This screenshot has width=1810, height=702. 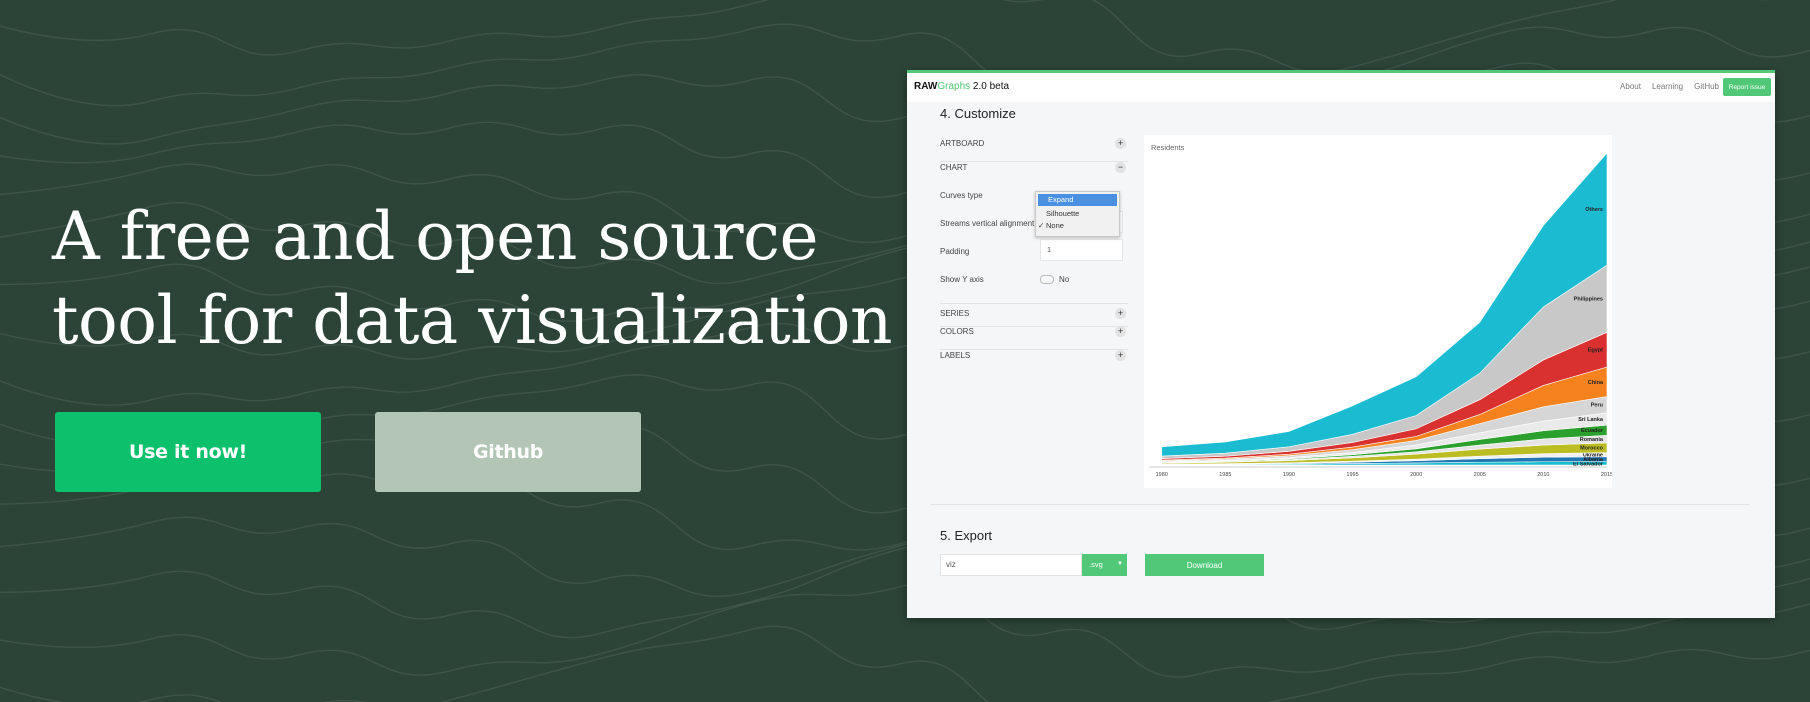 What do you see at coordinates (1588, 300) in the screenshot?
I see `series-label: Philippines` at bounding box center [1588, 300].